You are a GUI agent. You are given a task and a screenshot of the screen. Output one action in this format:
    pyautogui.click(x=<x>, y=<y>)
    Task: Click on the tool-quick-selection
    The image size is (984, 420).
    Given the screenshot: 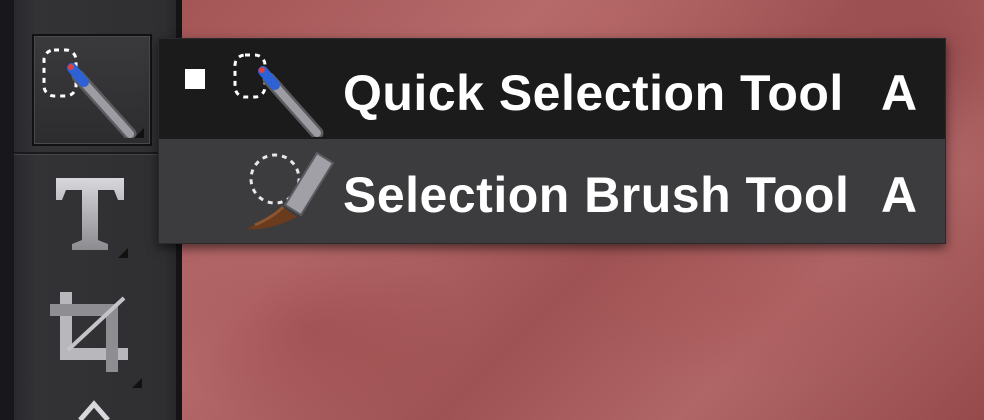 What is the action you would take?
    pyautogui.click(x=92, y=90)
    